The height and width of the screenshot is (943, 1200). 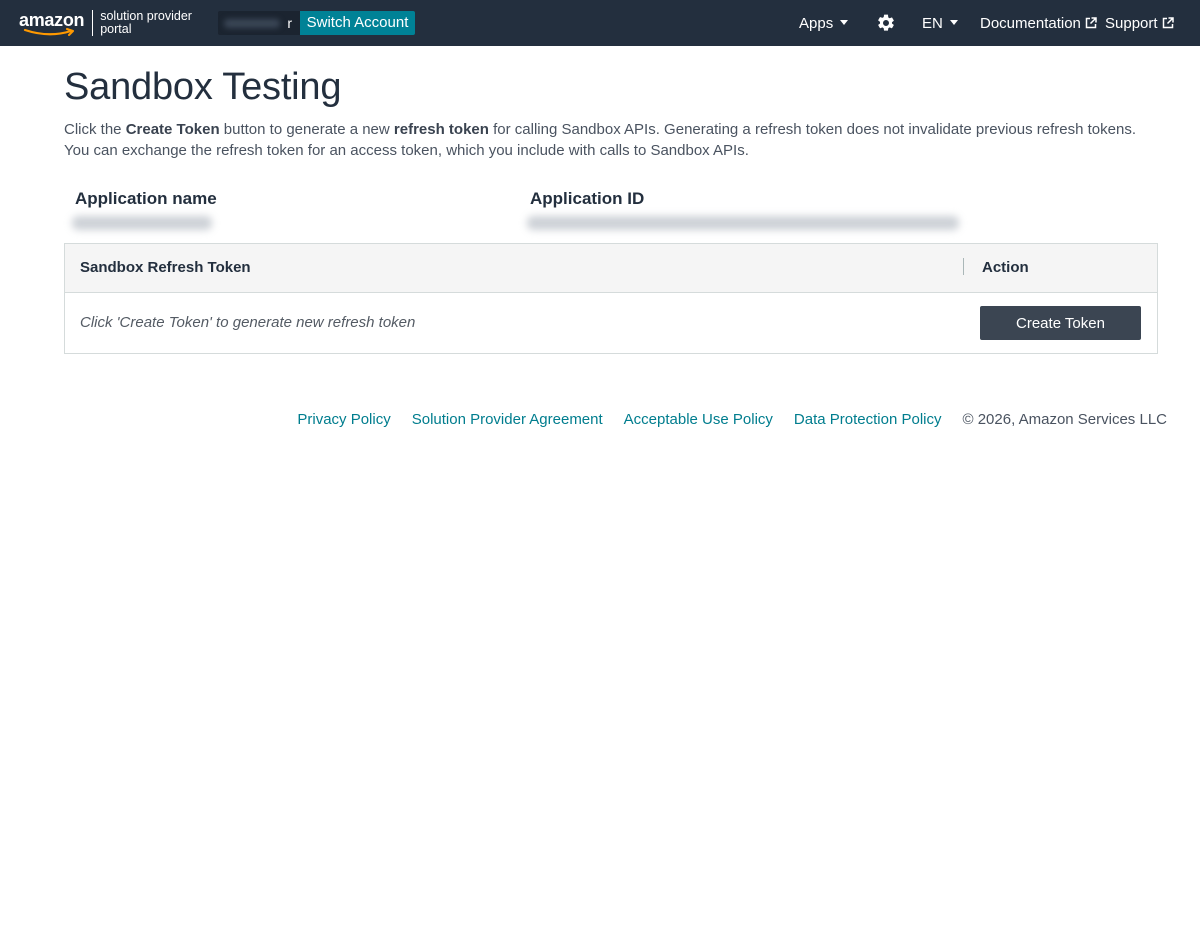 I want to click on create-token-button: Create Token, so click(x=1060, y=323).